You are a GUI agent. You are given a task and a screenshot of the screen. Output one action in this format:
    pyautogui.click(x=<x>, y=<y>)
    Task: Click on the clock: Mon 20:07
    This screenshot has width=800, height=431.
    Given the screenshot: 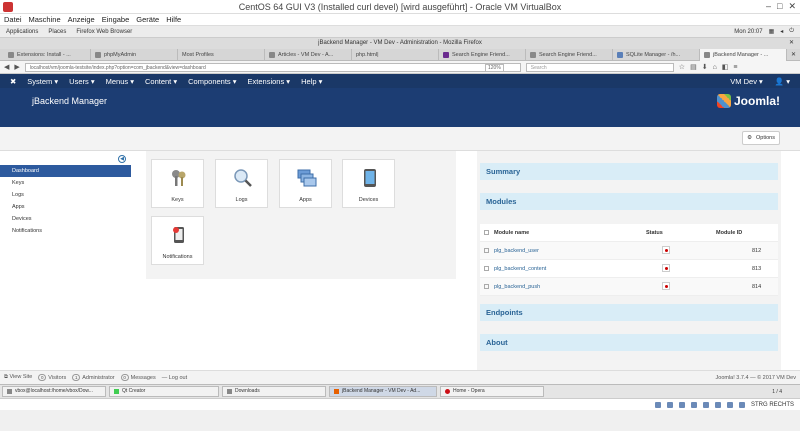 What is the action you would take?
    pyautogui.click(x=748, y=32)
    